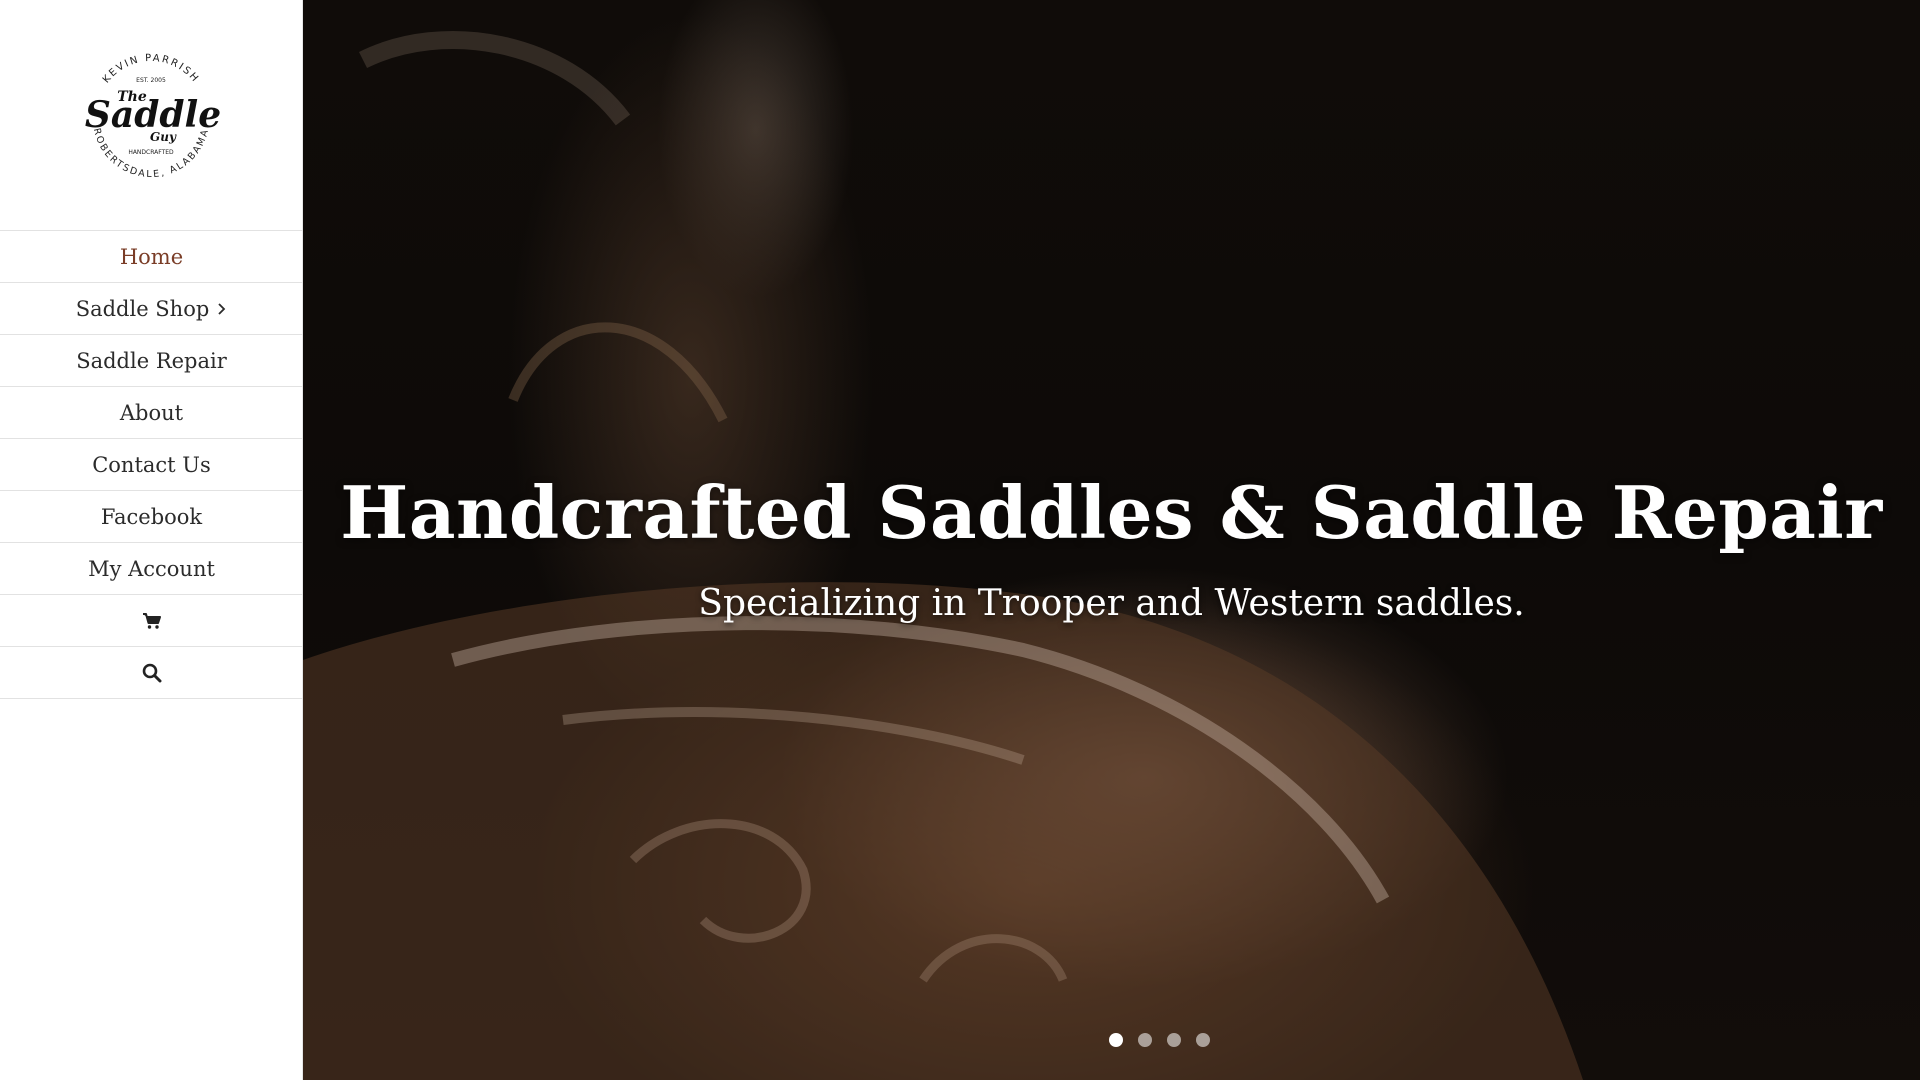  I want to click on logo-guy: Guy, so click(163, 137).